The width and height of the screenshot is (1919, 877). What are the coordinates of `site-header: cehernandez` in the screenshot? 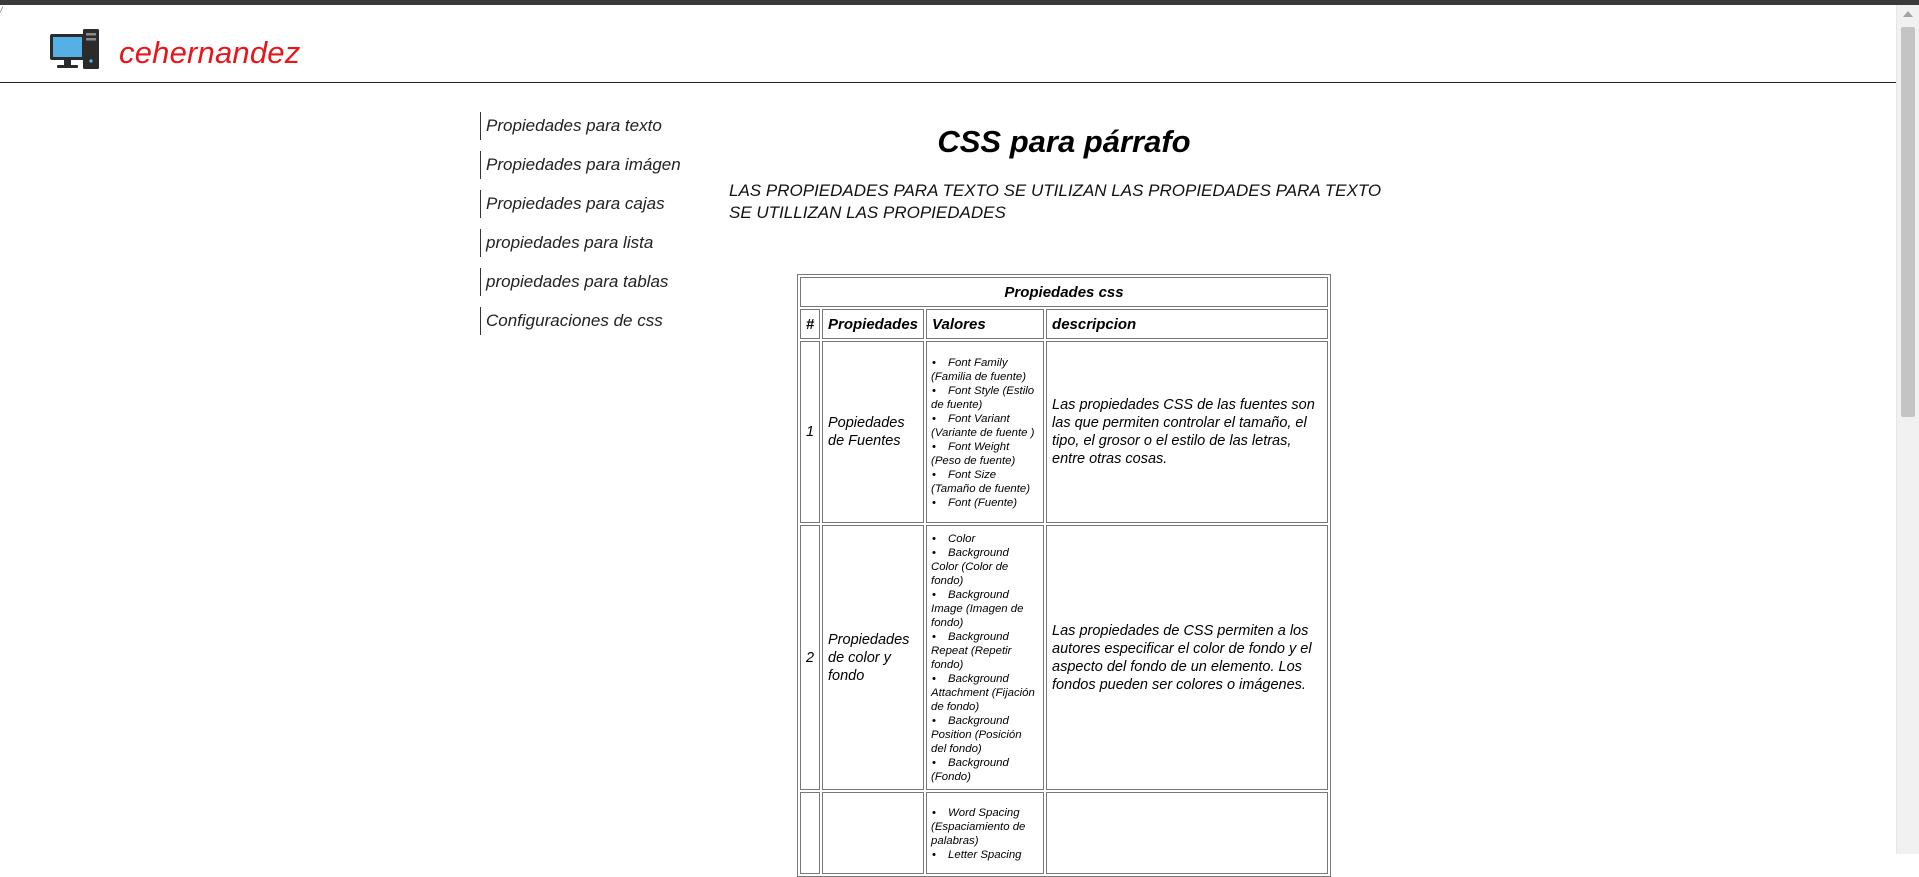 It's located at (948, 44).